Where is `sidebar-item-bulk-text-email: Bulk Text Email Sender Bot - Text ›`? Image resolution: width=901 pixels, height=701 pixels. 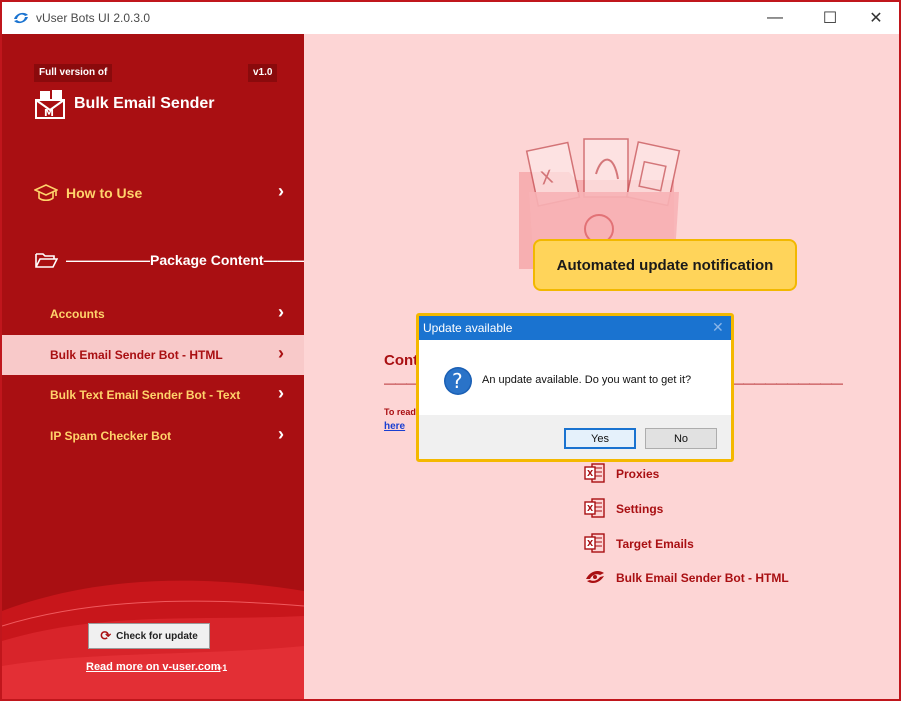
sidebar-item-bulk-text-email: Bulk Text Email Sender Bot - Text › is located at coordinates (153, 395).